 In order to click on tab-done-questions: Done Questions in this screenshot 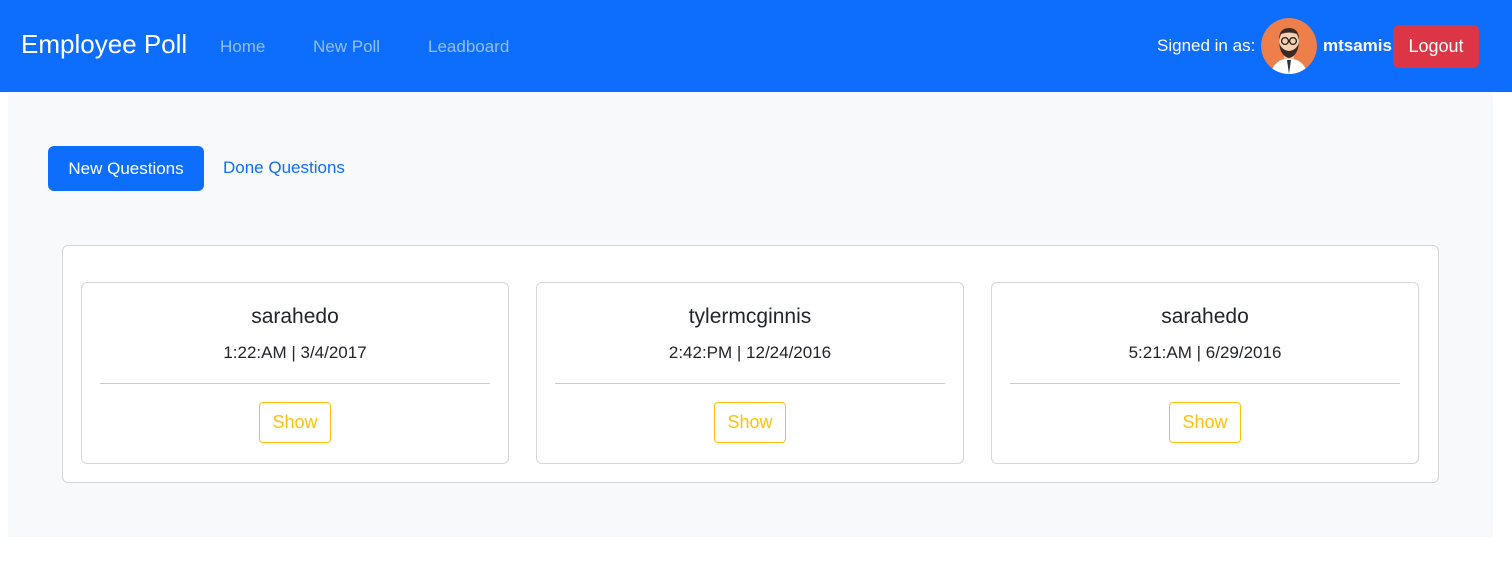, I will do `click(284, 168)`.